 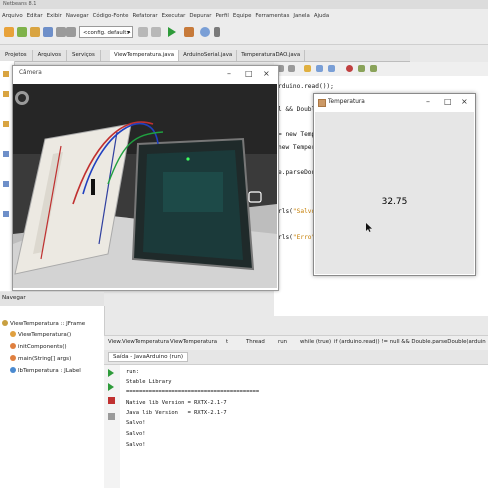 What do you see at coordinates (45, 335) in the screenshot?
I see `nav-item-label: ViewTemperatura()` at bounding box center [45, 335].